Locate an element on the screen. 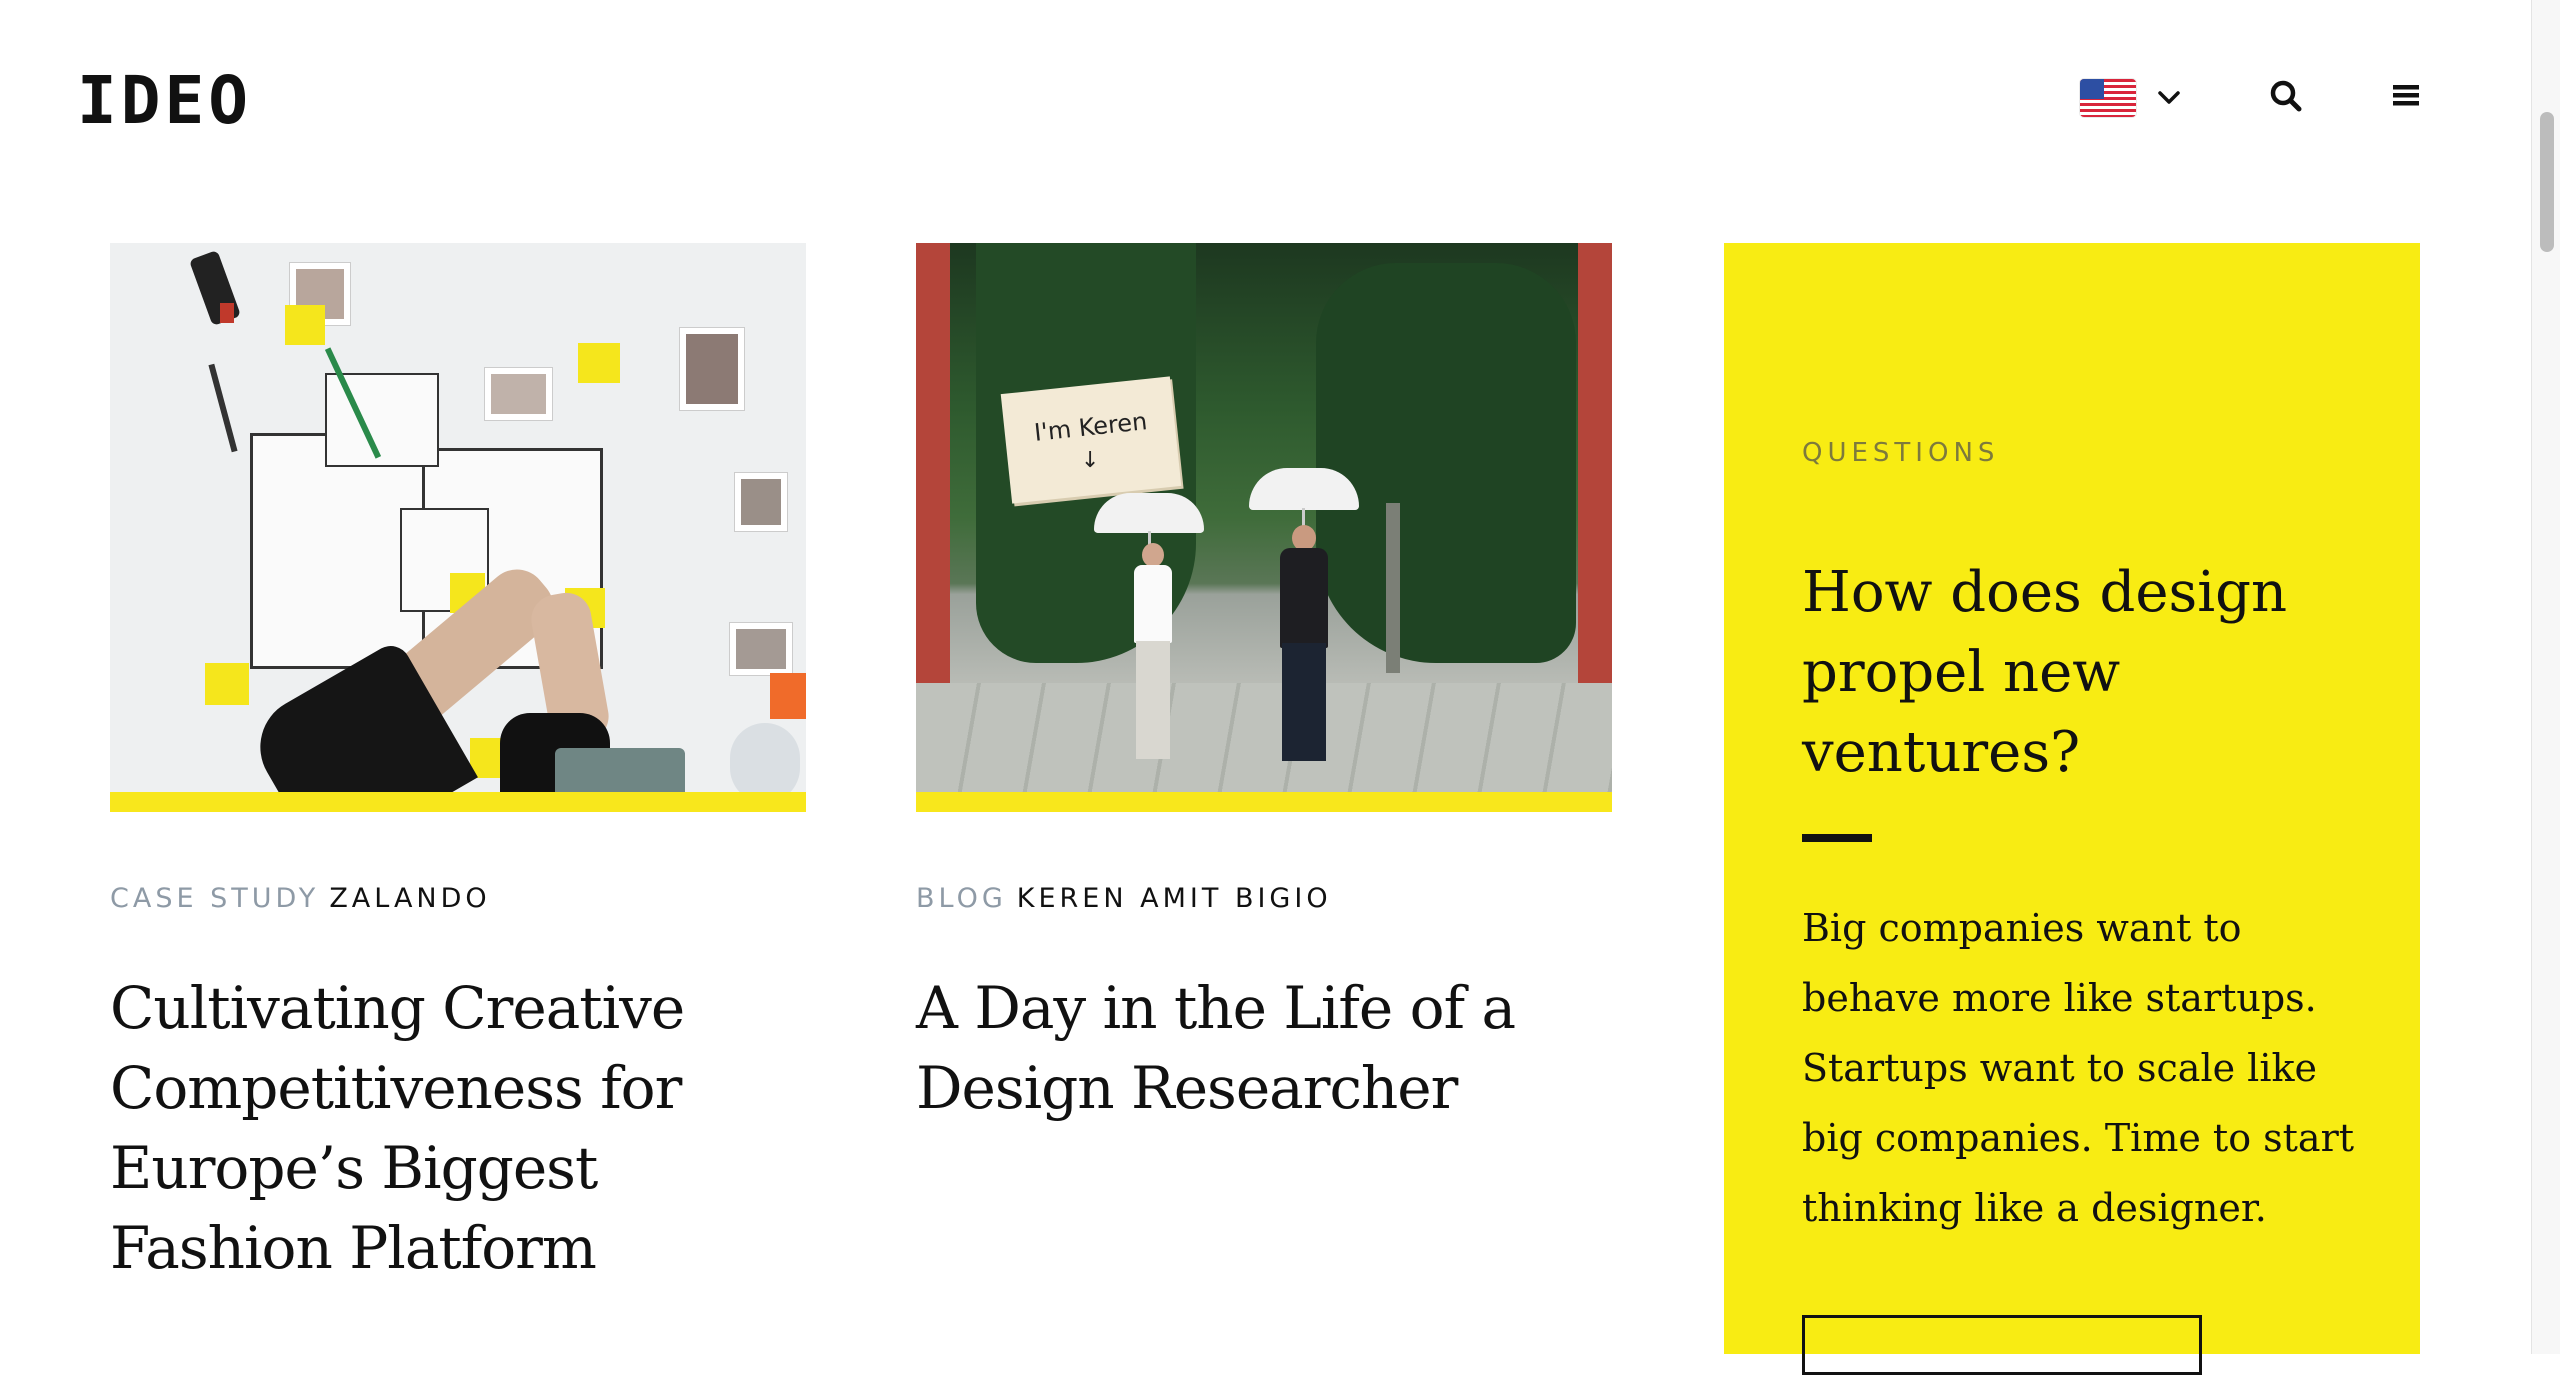 This screenshot has width=2560, height=1375. search-button is located at coordinates (2286, 96).